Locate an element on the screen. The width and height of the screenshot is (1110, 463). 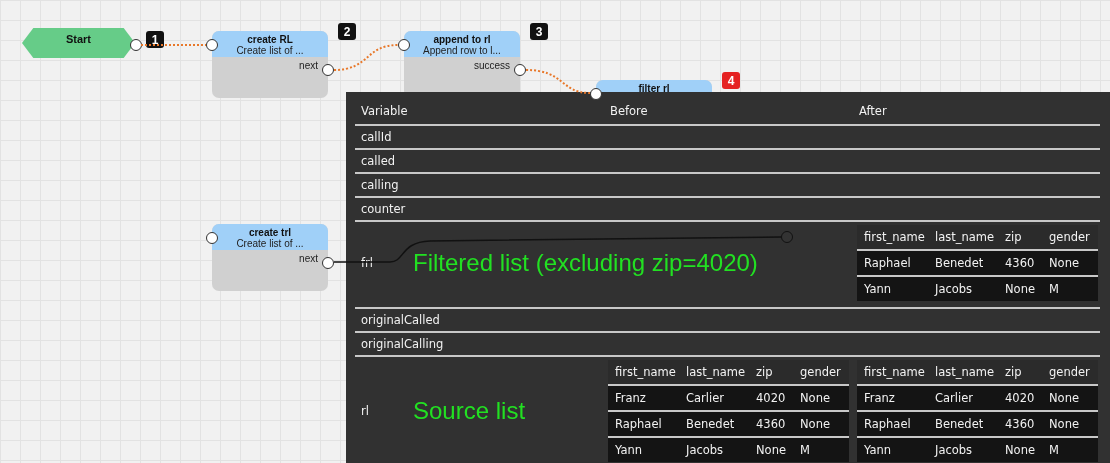
port-label: success is located at coordinates (491, 65).